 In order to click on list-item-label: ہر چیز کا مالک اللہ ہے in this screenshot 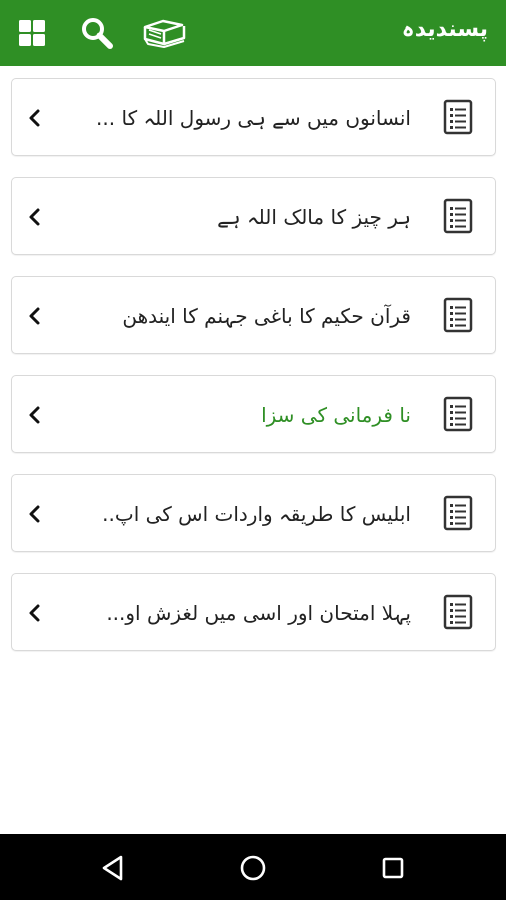, I will do `click(314, 217)`.